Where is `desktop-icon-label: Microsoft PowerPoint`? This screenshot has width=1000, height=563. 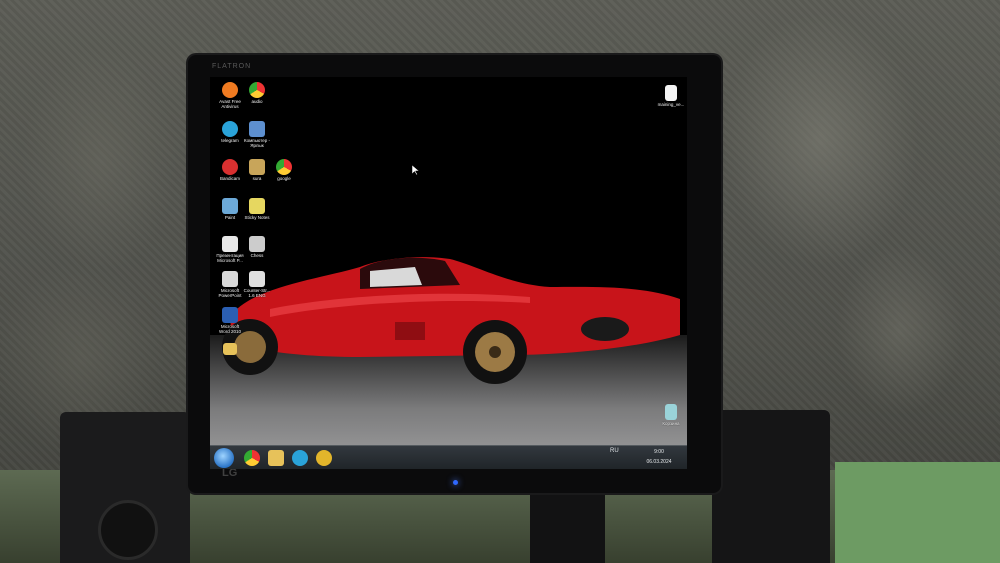
desktop-icon-label: Microsoft PowerPoint is located at coordinates (230, 293).